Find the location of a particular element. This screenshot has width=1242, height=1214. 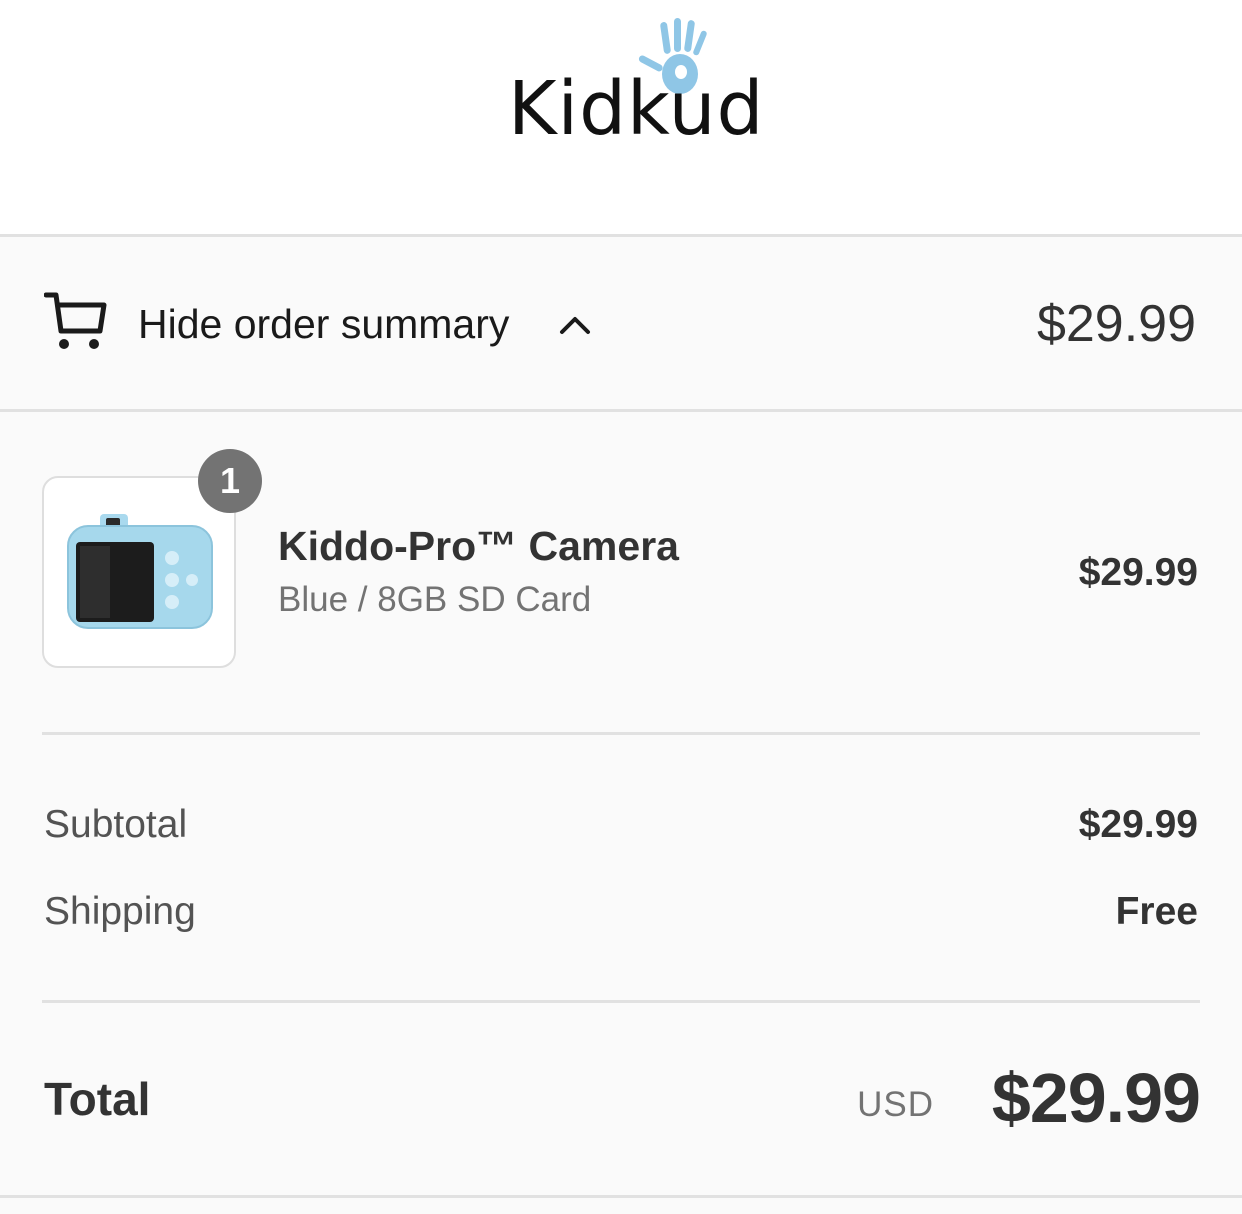

subtotal-label: Subtotal is located at coordinates (116, 824).